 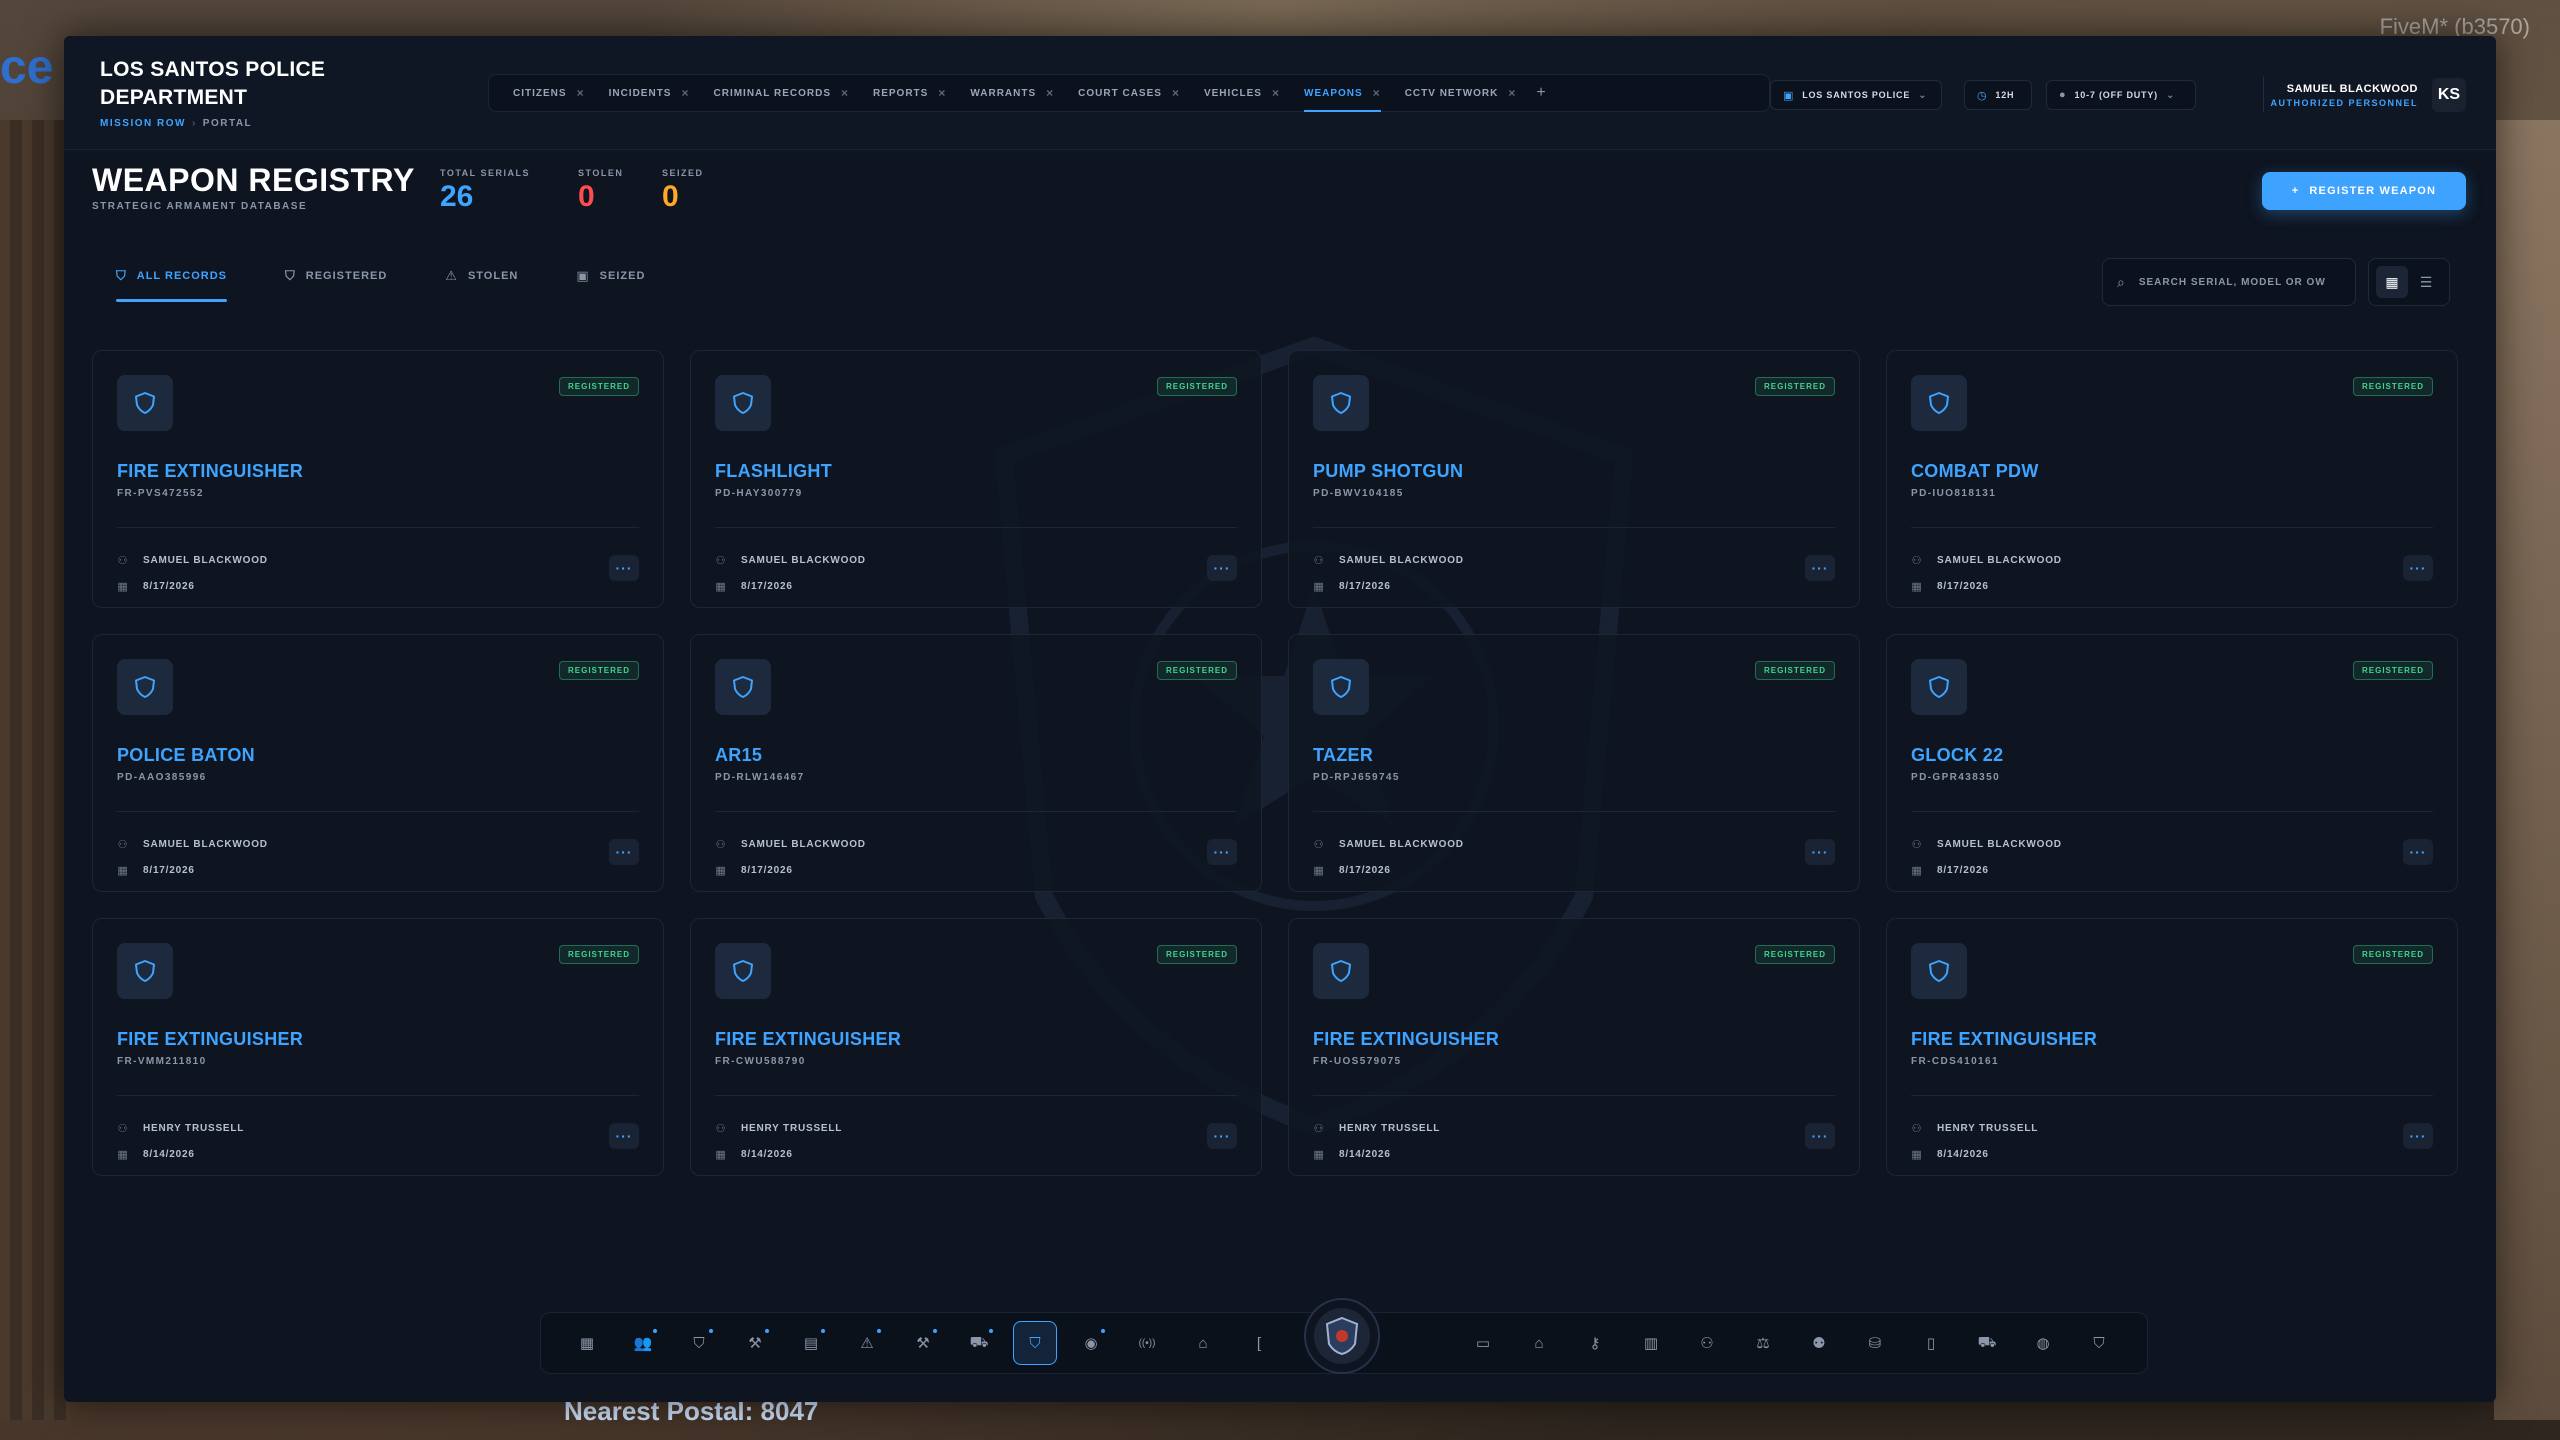 What do you see at coordinates (172, 285) in the screenshot?
I see `filter-all-records: ⛉ ALL RECORDS` at bounding box center [172, 285].